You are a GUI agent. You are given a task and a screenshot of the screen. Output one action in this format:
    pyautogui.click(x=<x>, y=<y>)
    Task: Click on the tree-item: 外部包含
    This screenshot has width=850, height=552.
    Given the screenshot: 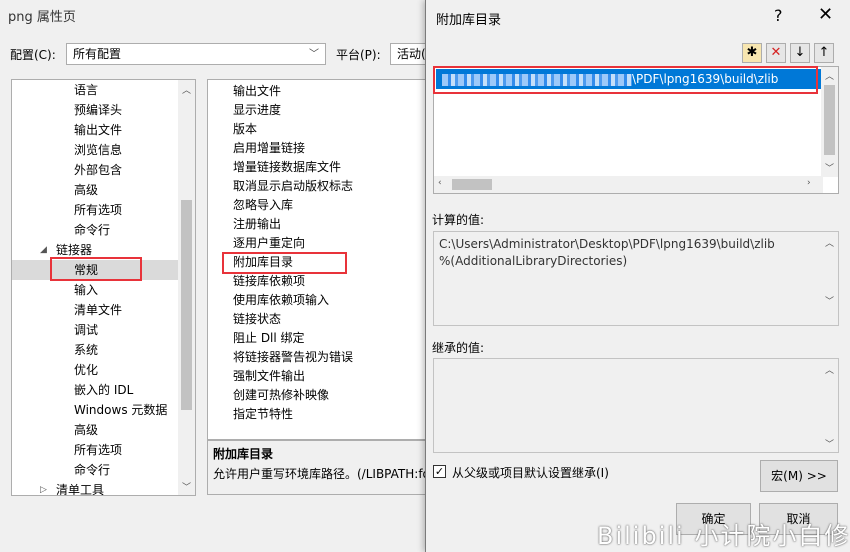 What is the action you would take?
    pyautogui.click(x=98, y=170)
    